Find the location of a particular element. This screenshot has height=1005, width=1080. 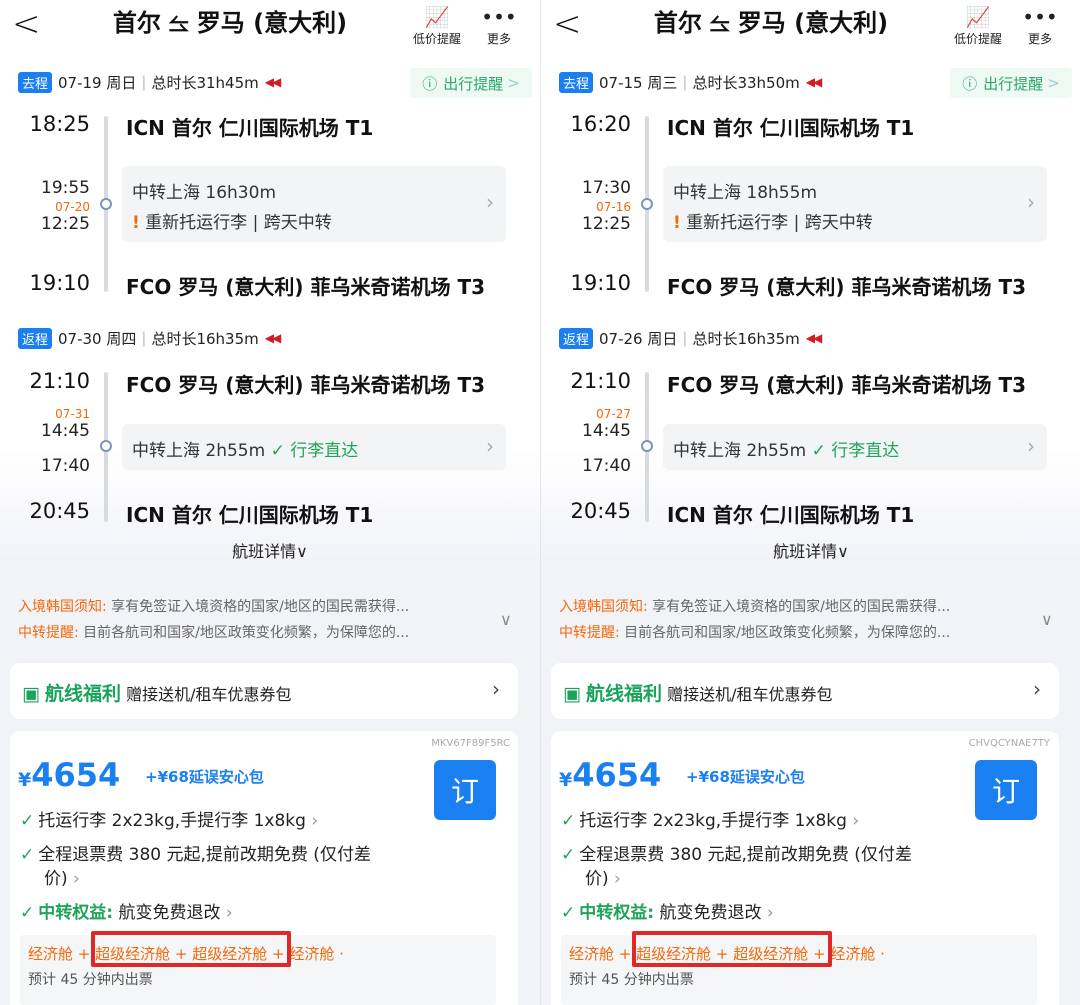

transfer-info: 中转上海 16h30m ! 重新托运行李 | 跨天中转 › is located at coordinates (314, 204).